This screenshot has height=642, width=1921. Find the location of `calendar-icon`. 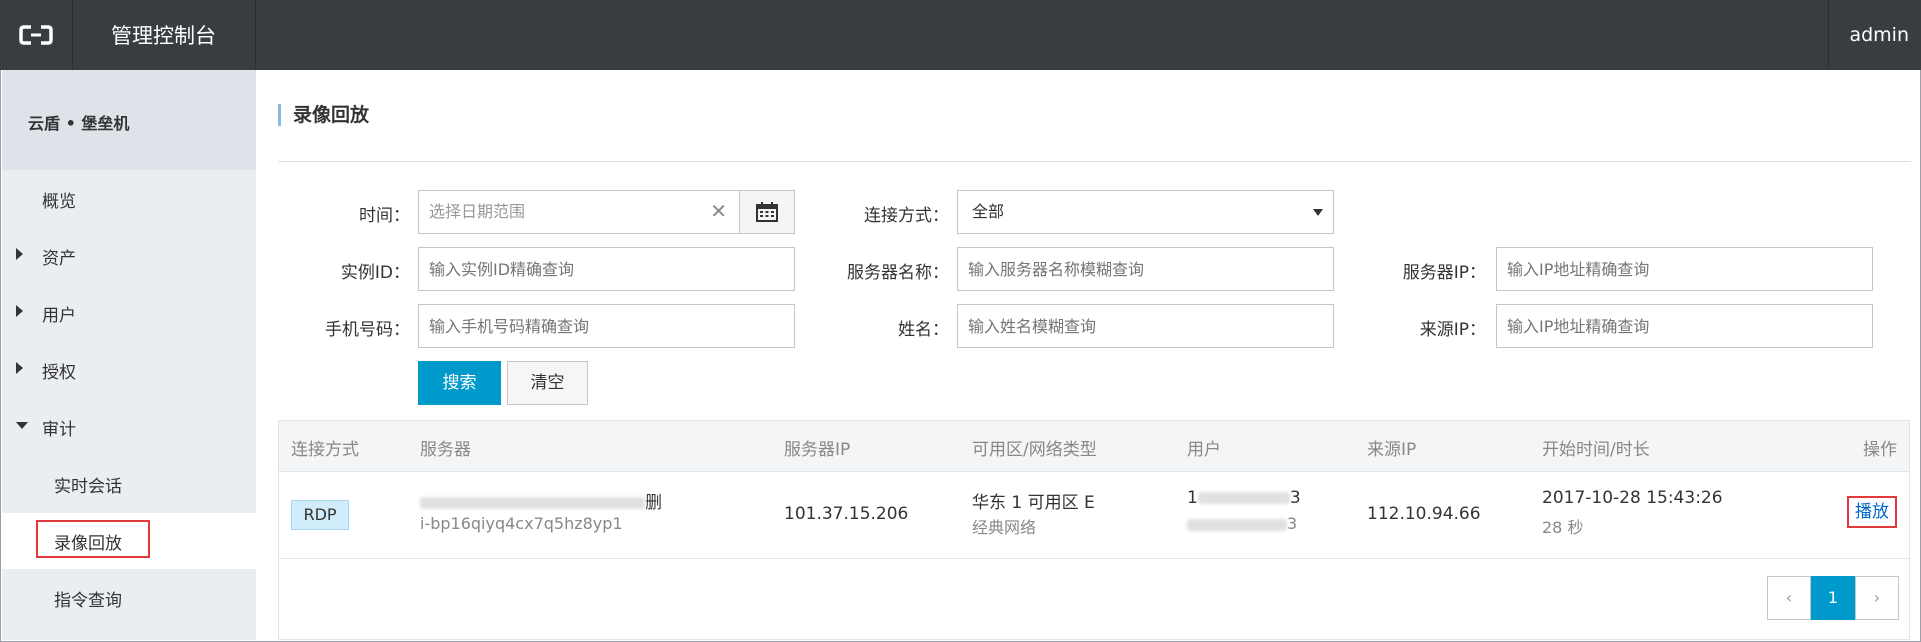

calendar-icon is located at coordinates (767, 212).